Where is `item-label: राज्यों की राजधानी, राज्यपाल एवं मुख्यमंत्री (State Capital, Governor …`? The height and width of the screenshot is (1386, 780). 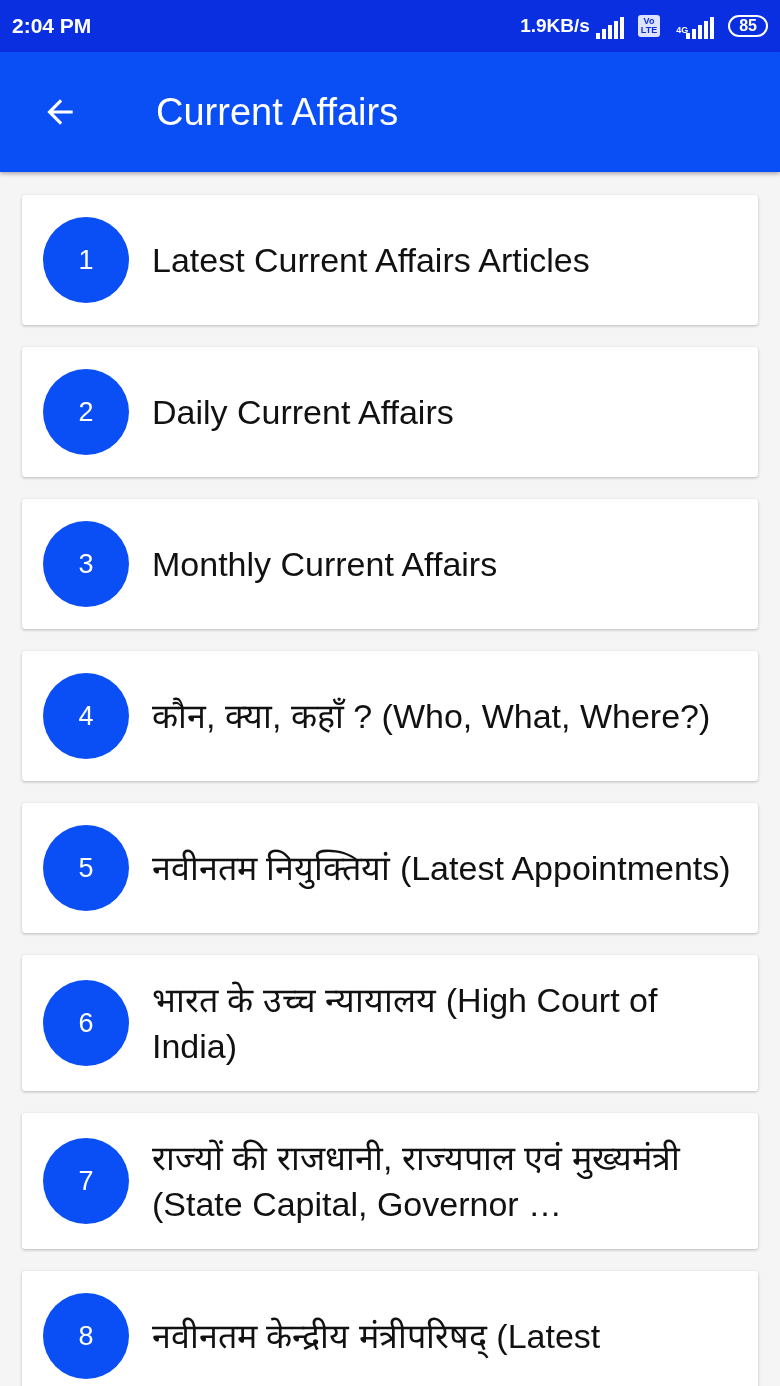
item-label: राज्यों की राजधानी, राज्यपाल एवं मुख्यमंत्री (State Capital, Governor … is located at coordinates (417, 1181).